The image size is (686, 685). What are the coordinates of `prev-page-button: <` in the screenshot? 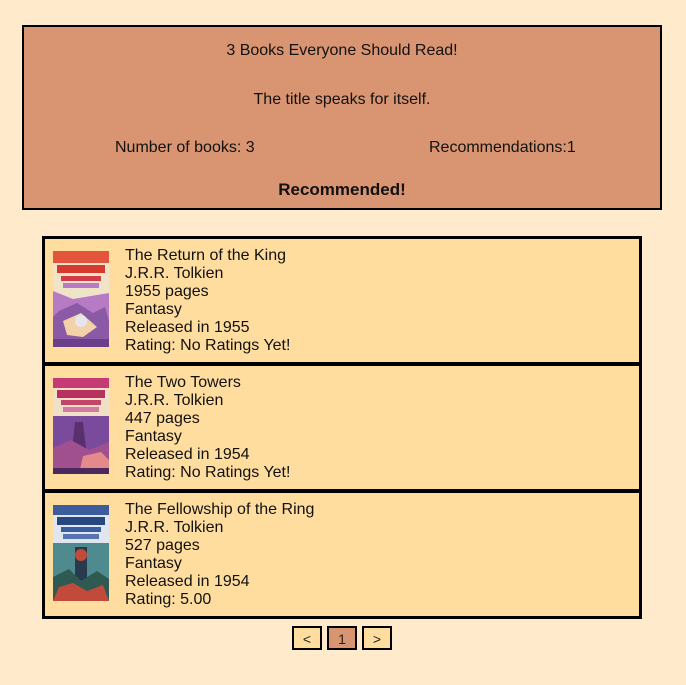 It's located at (307, 638).